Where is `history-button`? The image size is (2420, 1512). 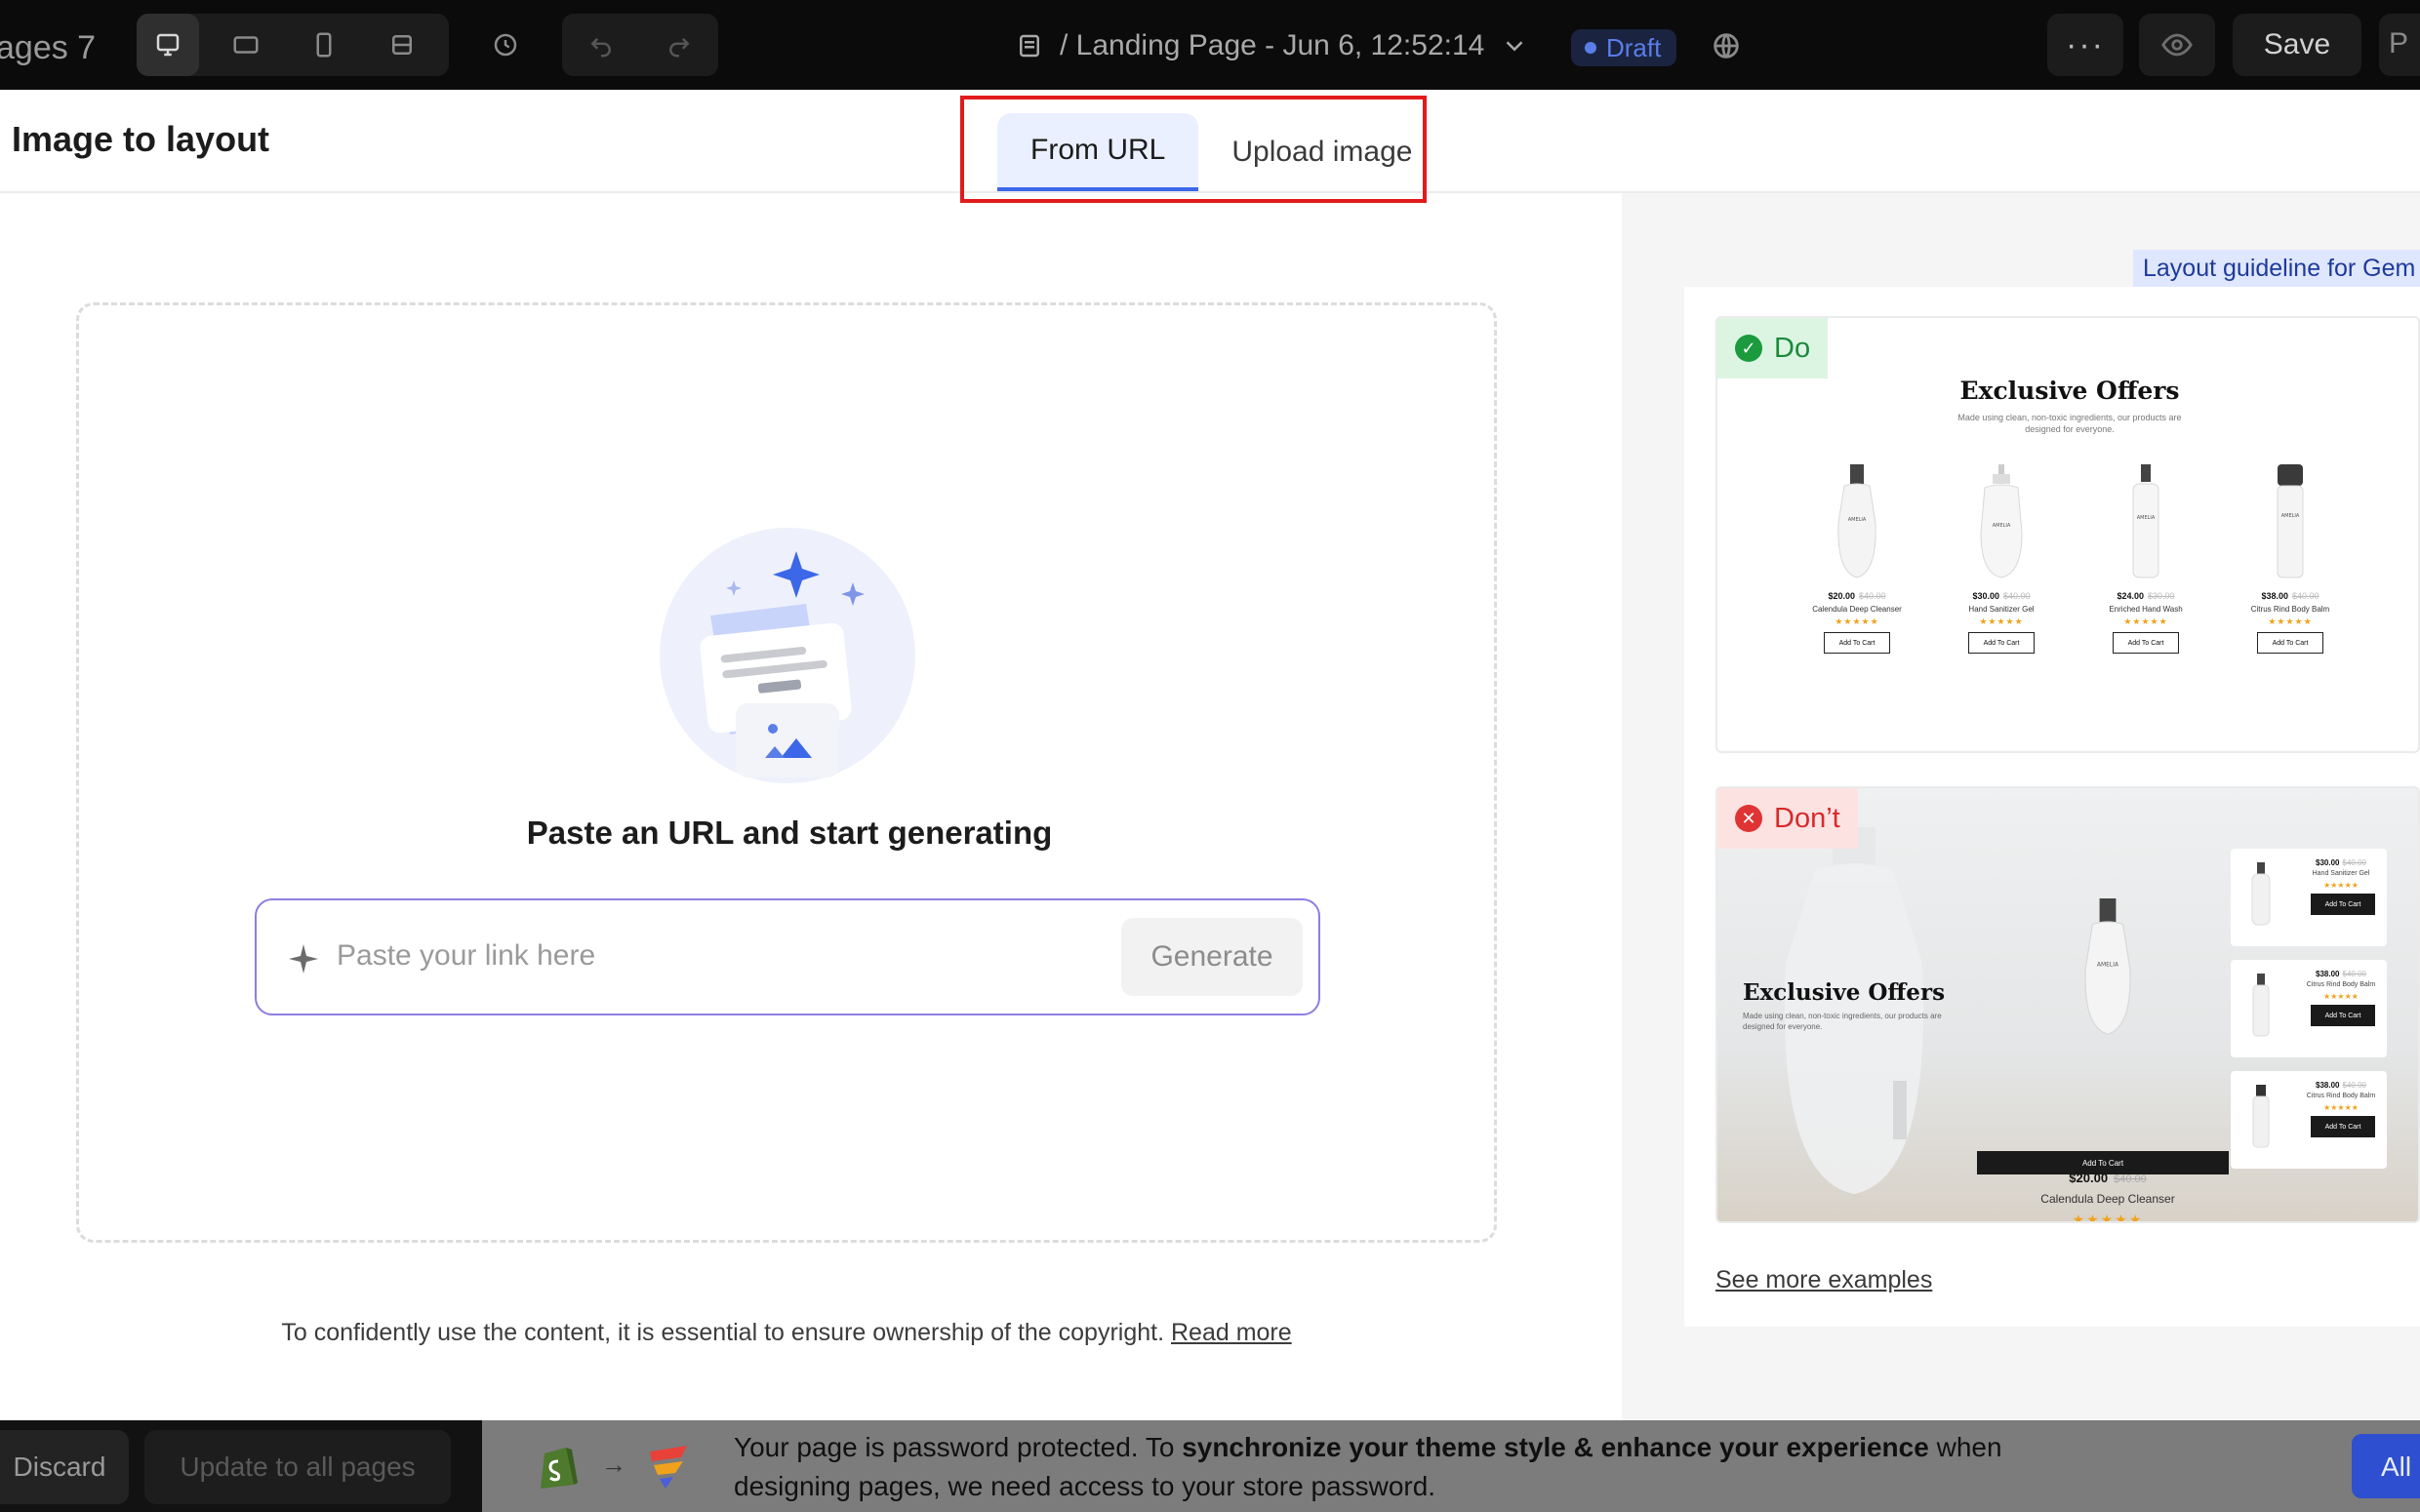 history-button is located at coordinates (505, 45).